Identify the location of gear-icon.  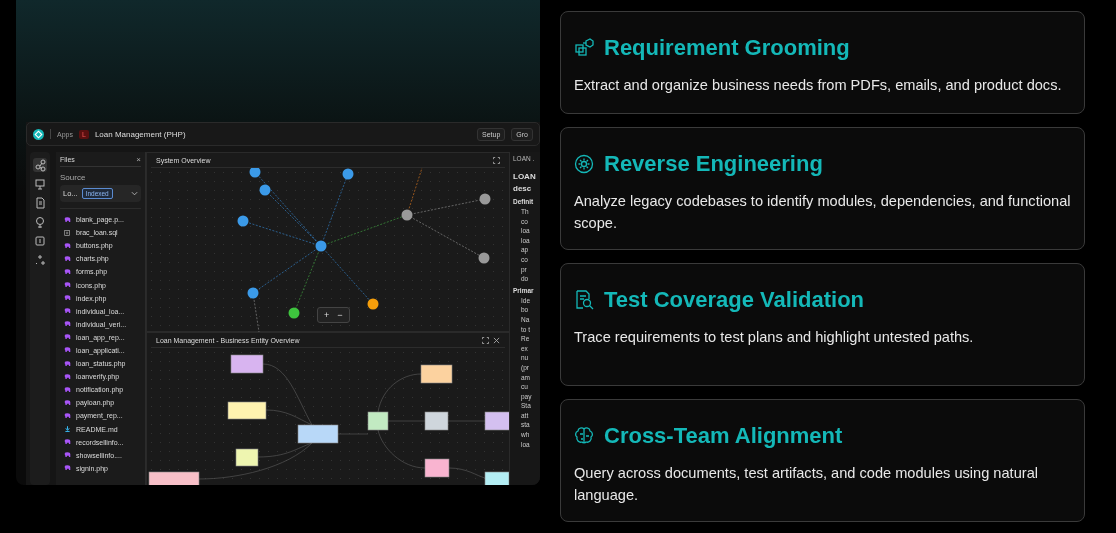
(584, 164).